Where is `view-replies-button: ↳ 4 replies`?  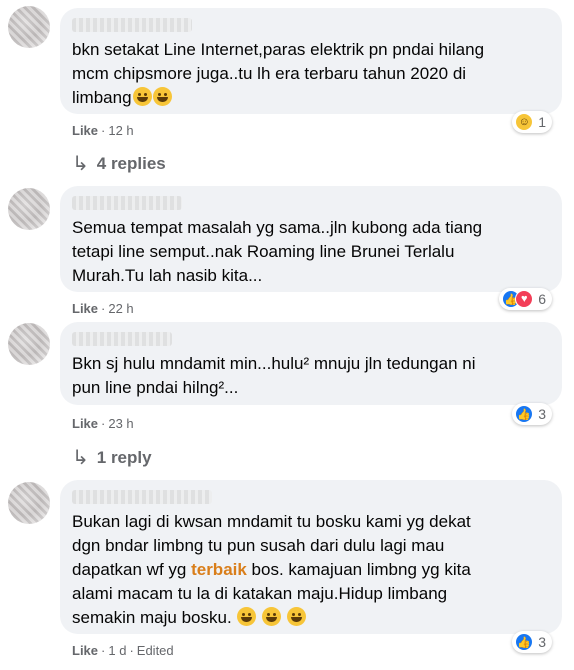 view-replies-button: ↳ 4 replies is located at coordinates (119, 163).